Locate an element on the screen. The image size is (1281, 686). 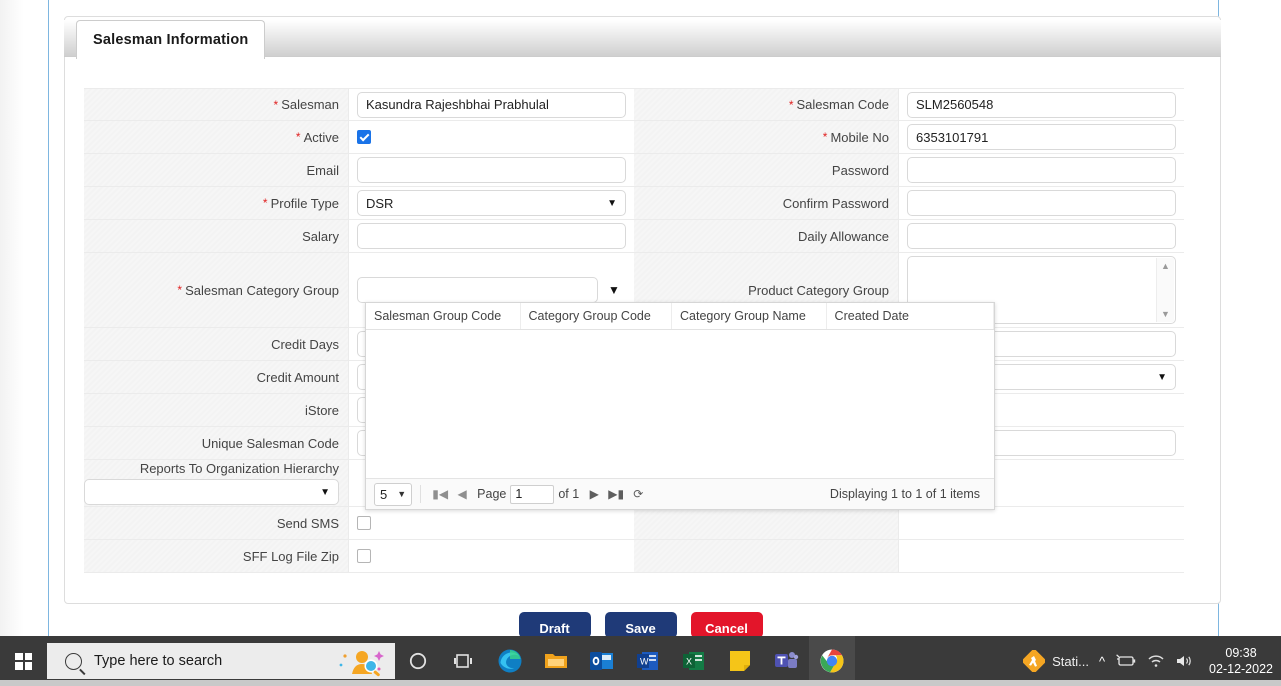
form-row: SFF Log File Zip is located at coordinates (634, 556).